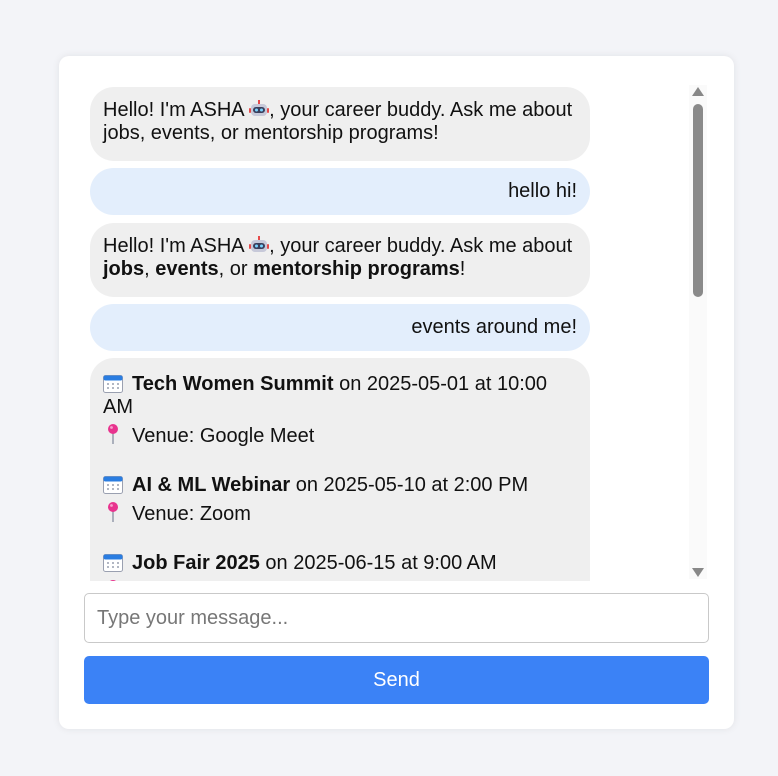  Describe the element at coordinates (196, 563) in the screenshot. I see `event-title: Job Fair 2025` at that location.